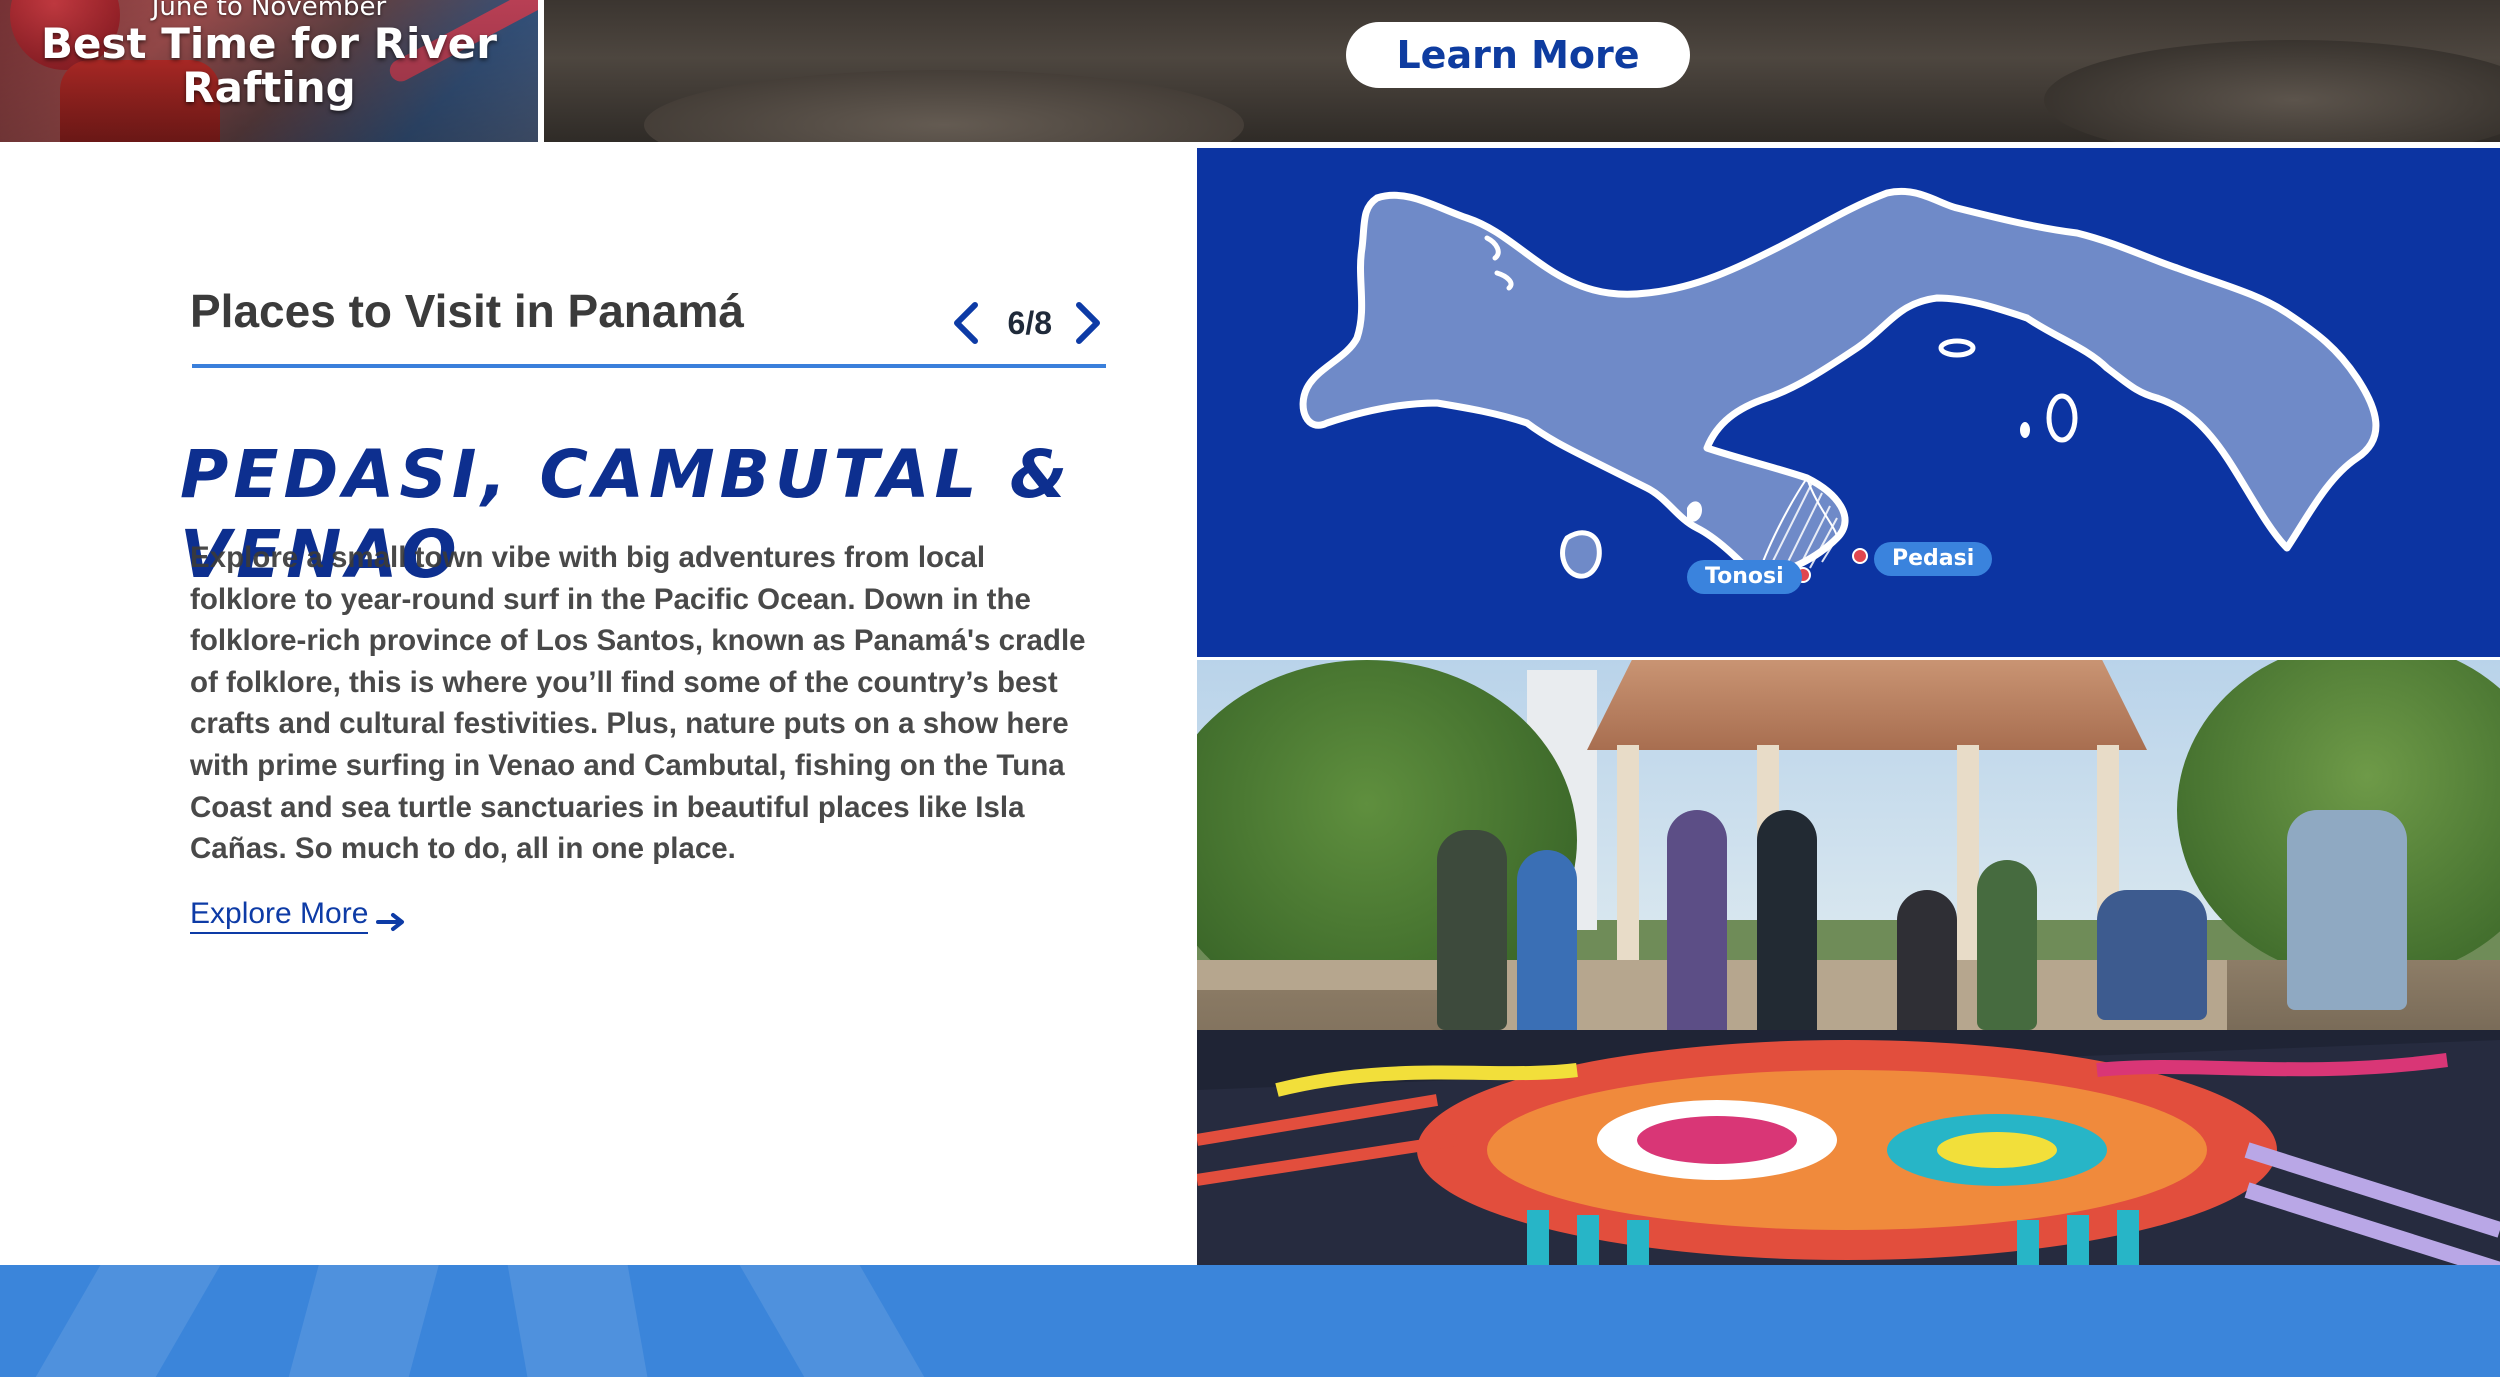 The width and height of the screenshot is (2500, 1377). What do you see at coordinates (467, 311) in the screenshot?
I see `section-title: Places to Visit in Panamá` at bounding box center [467, 311].